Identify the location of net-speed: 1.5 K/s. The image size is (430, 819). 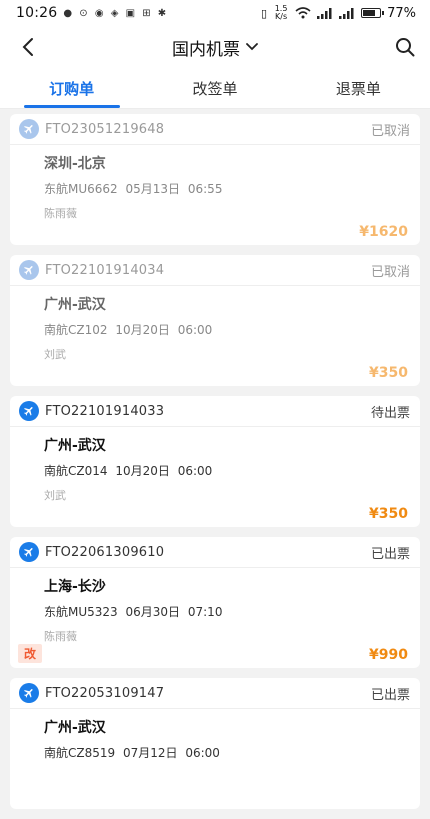
(281, 12).